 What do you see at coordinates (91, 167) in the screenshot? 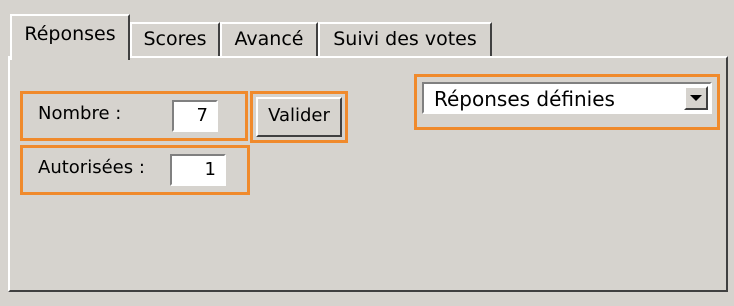
I see `autorisees-label: Autorisées :` at bounding box center [91, 167].